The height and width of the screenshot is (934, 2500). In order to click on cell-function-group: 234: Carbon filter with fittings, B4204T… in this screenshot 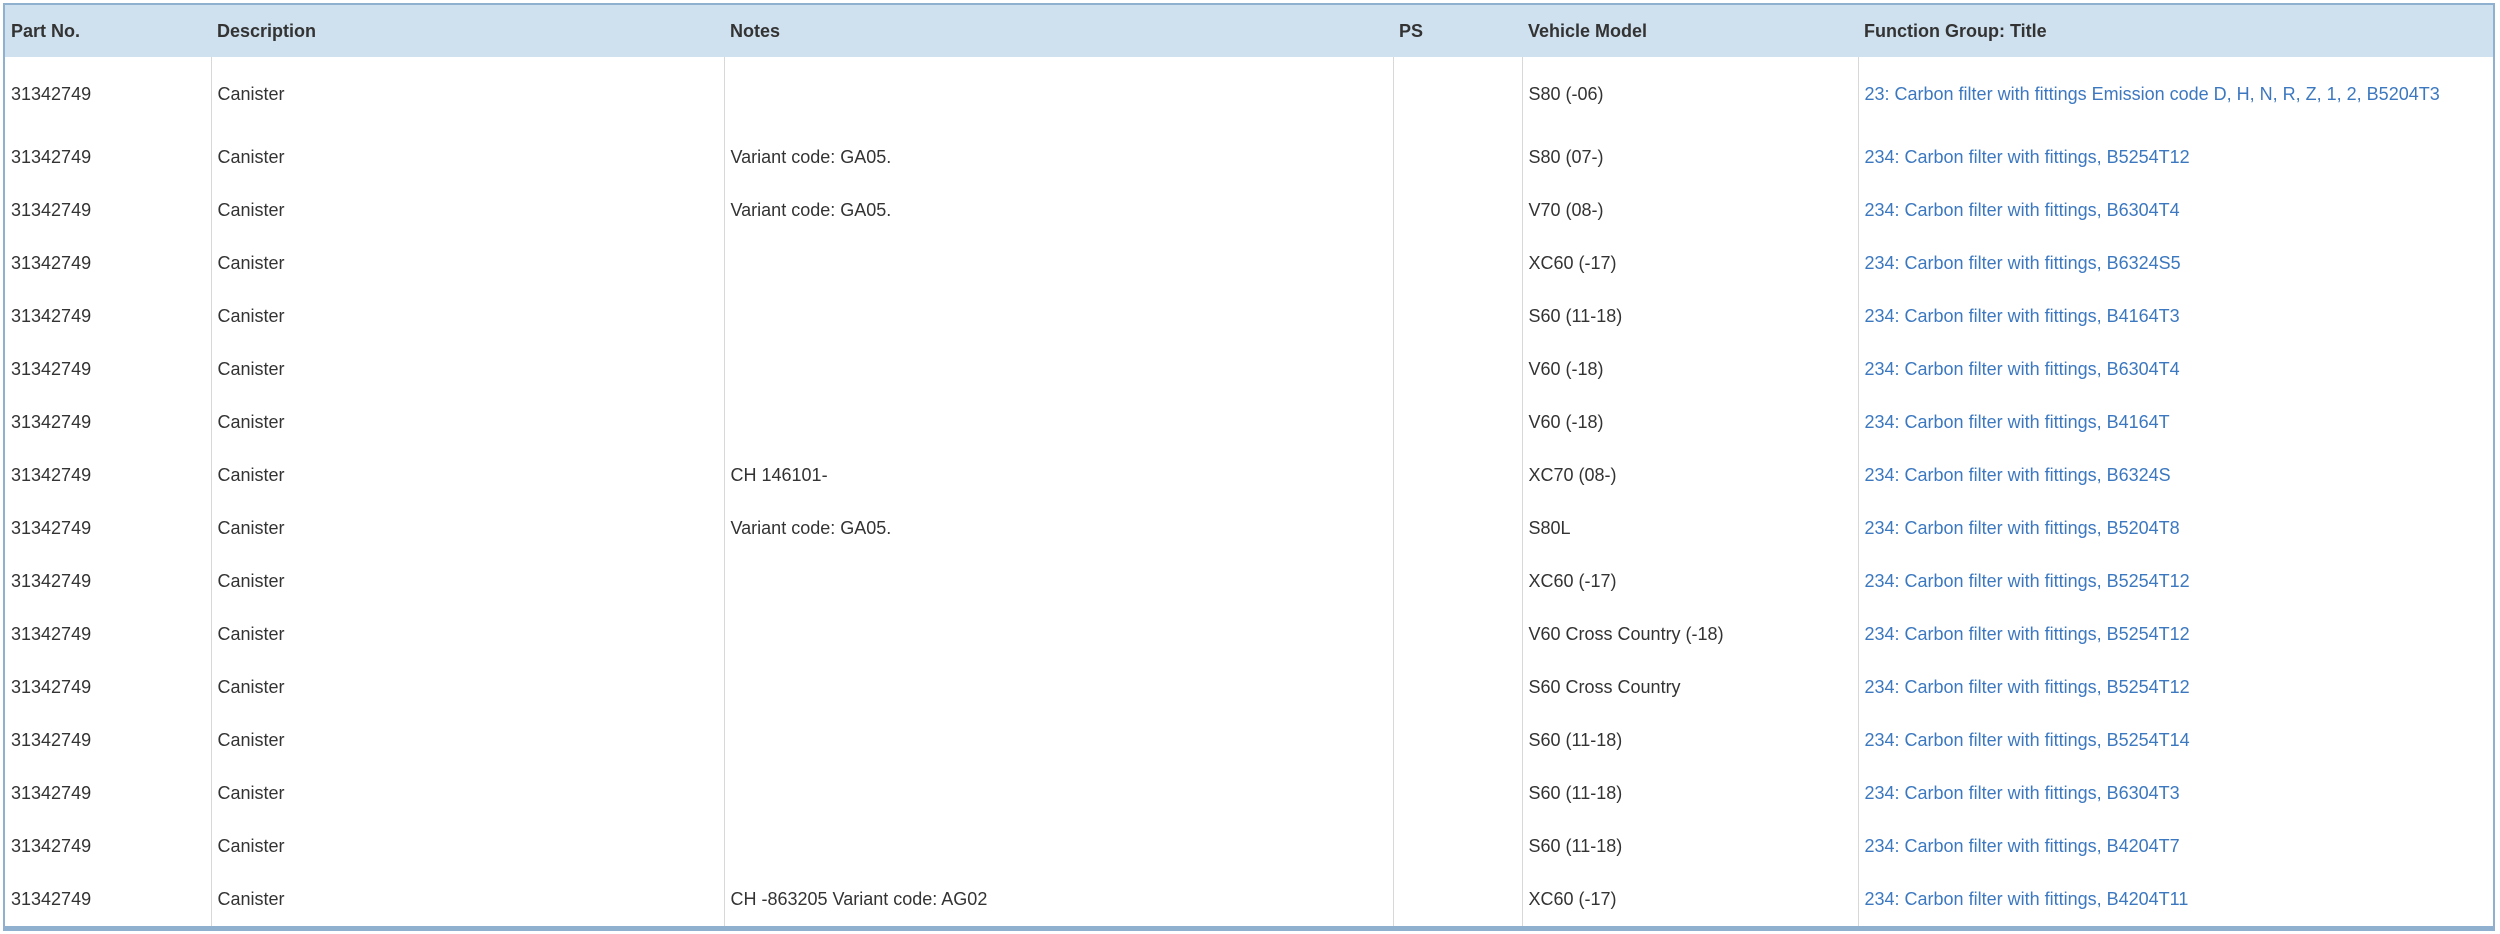, I will do `click(2175, 846)`.